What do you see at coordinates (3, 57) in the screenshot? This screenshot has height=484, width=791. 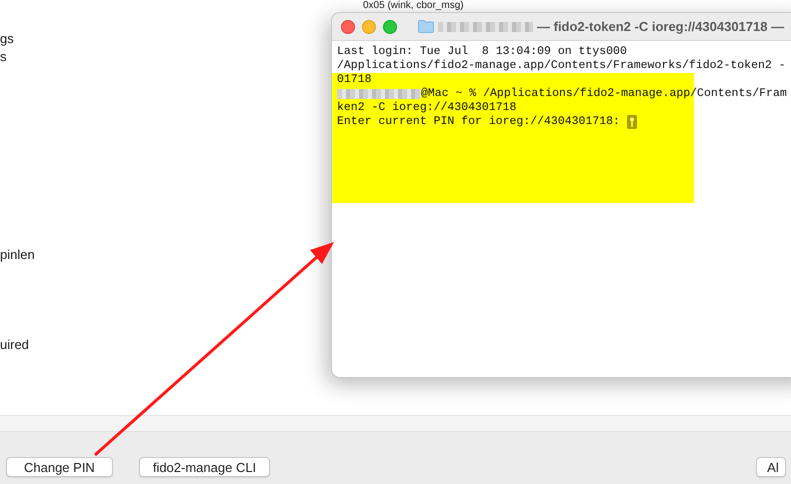 I see `row-label: s` at bounding box center [3, 57].